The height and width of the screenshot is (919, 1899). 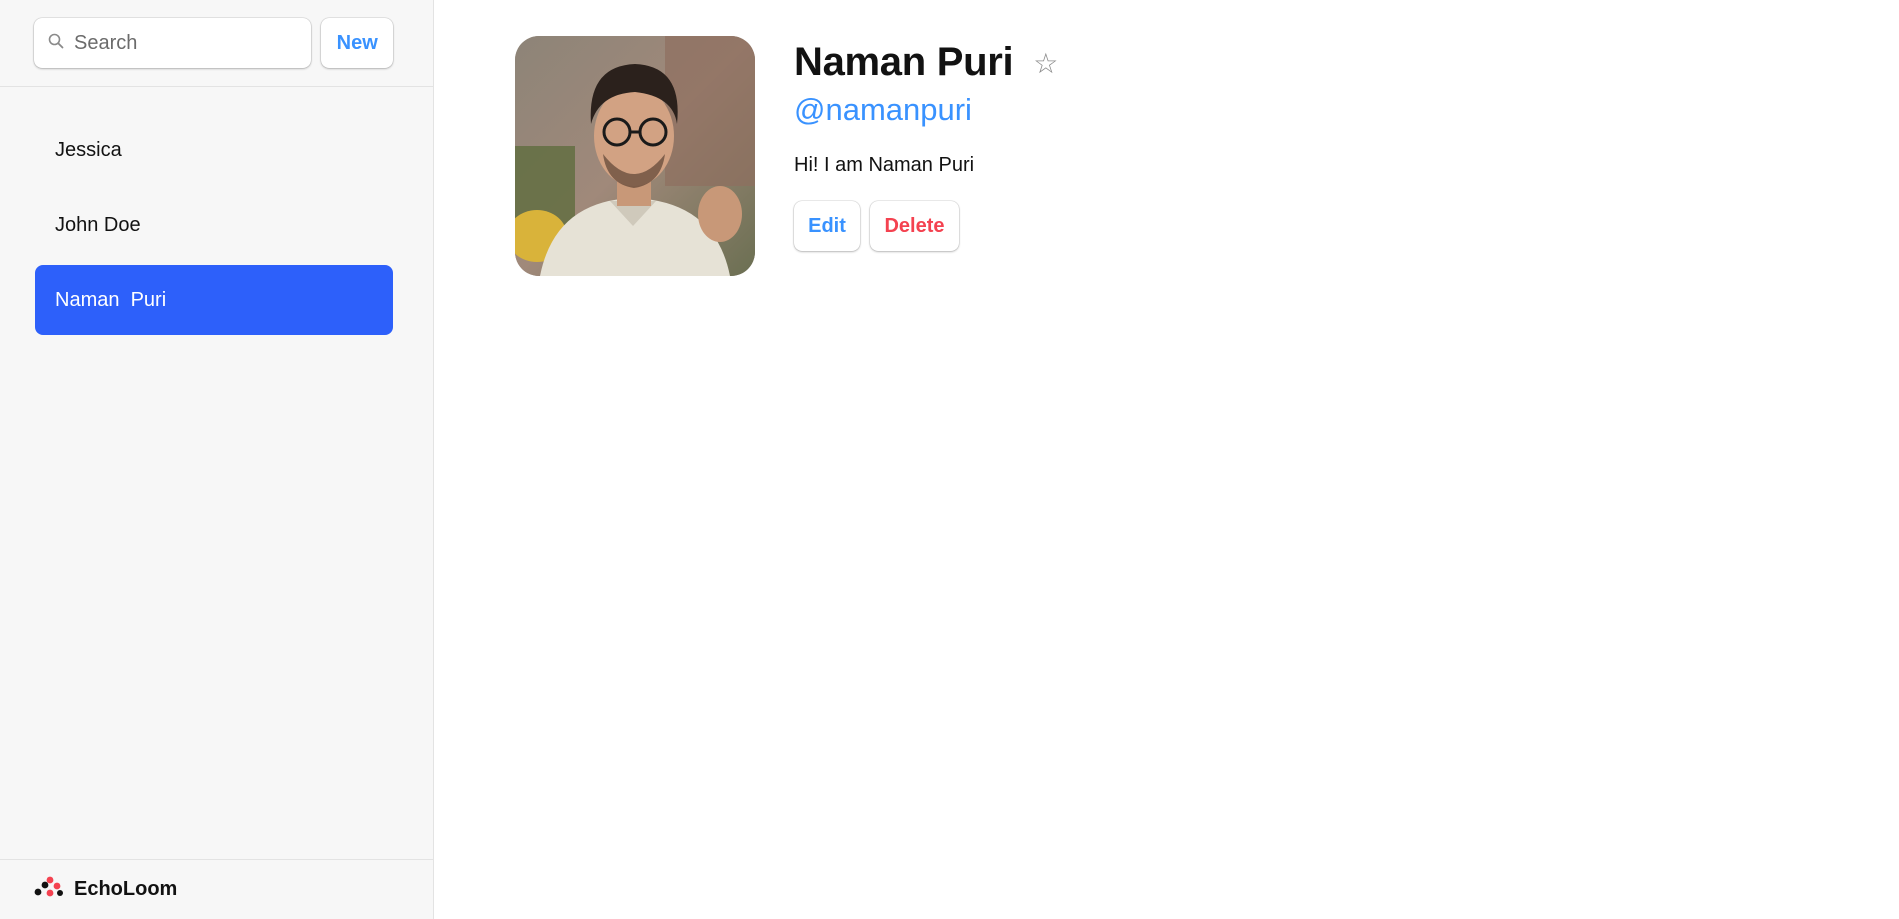 I want to click on contact-actions: Edit Delete, so click(x=926, y=226).